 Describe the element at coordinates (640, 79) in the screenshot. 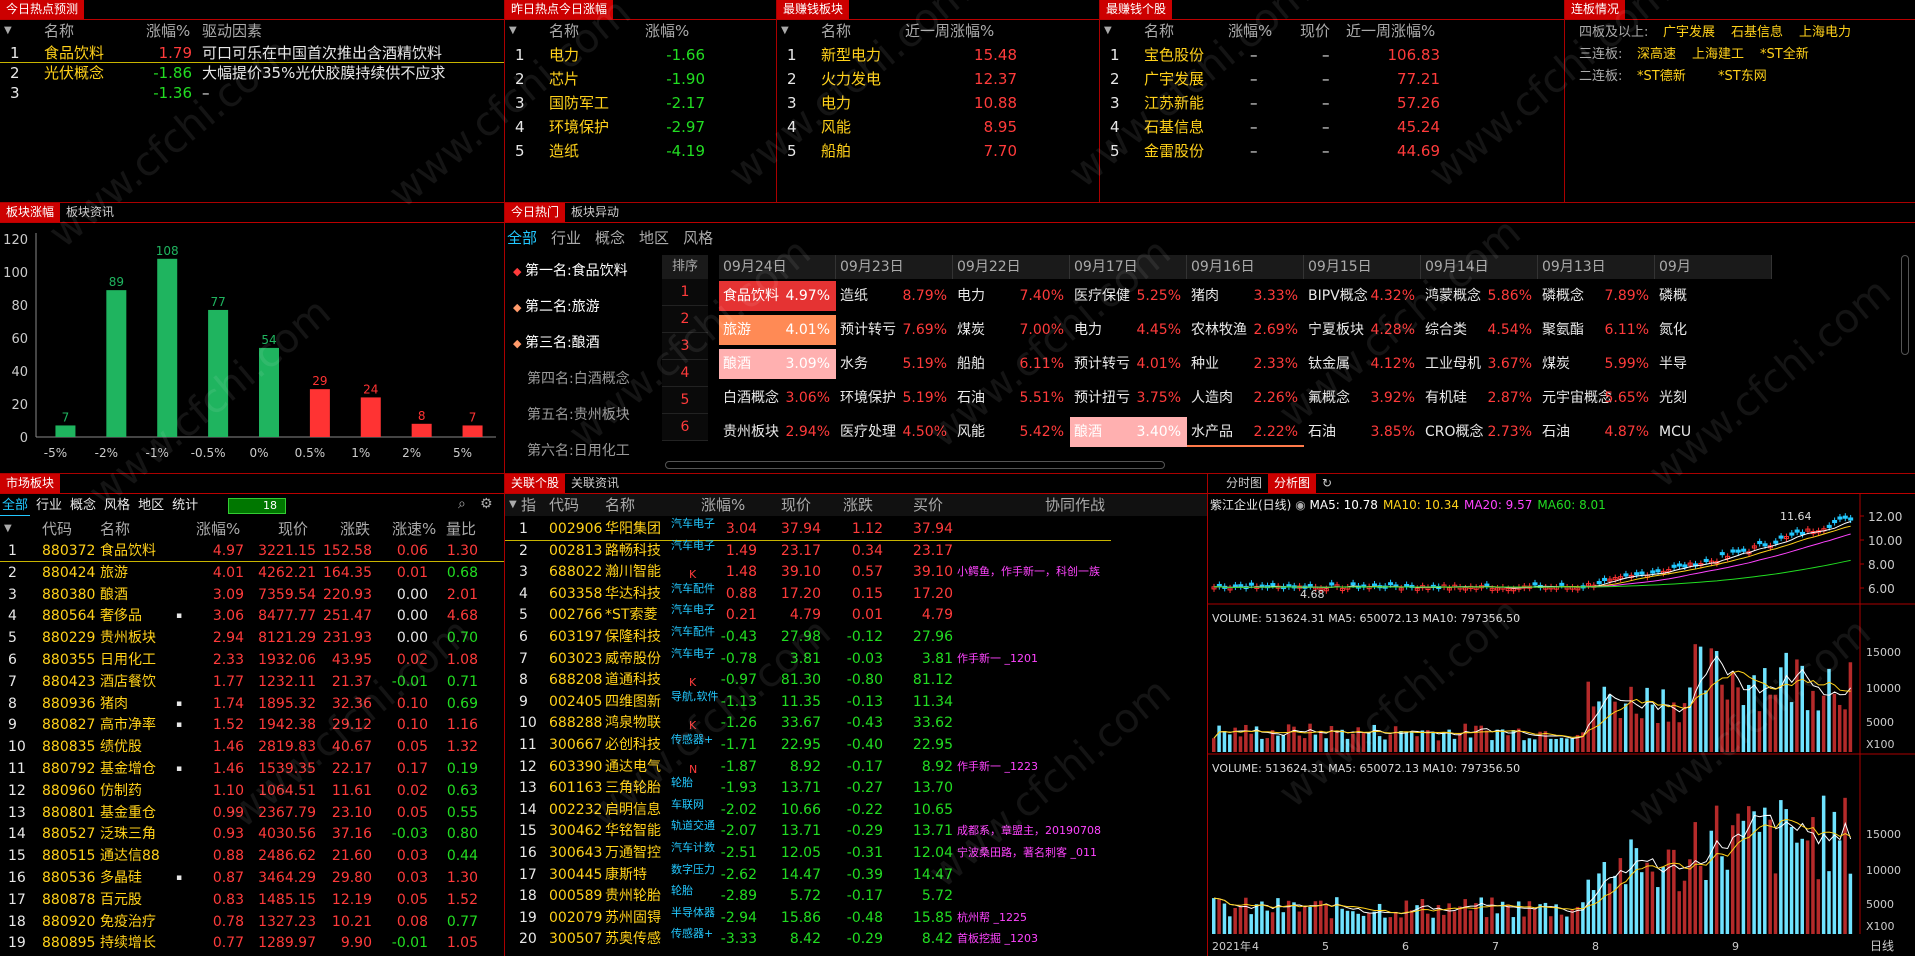

I see `list-item: 2 芯片 -1.90` at that location.